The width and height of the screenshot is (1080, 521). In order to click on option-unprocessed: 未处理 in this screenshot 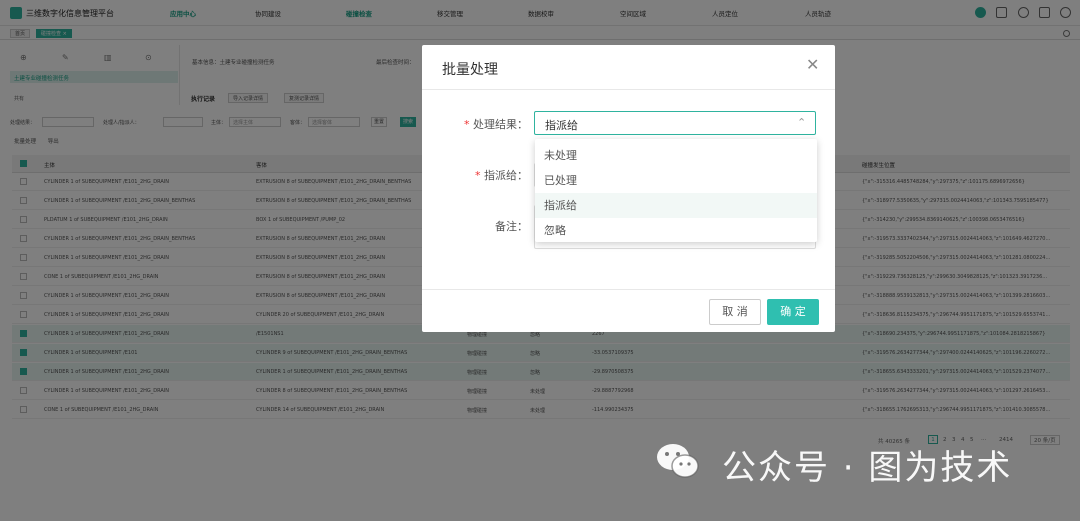, I will do `click(676, 155)`.